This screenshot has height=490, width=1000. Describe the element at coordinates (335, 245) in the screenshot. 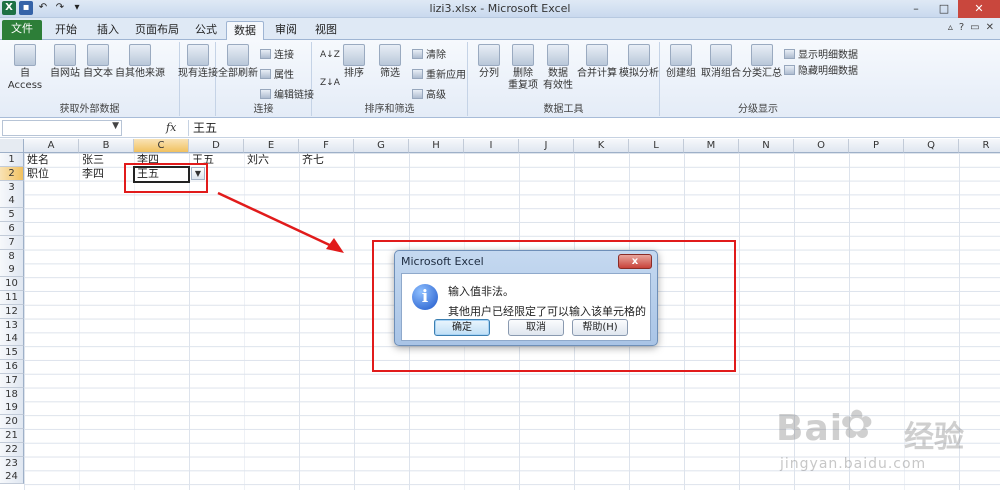

I see `annotation-arrow-head` at that location.